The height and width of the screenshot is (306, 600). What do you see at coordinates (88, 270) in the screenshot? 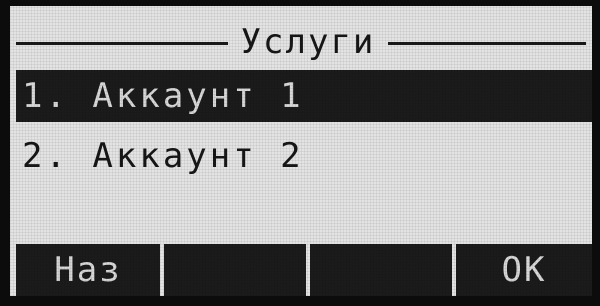
I see `back-softkey: Наз` at bounding box center [88, 270].